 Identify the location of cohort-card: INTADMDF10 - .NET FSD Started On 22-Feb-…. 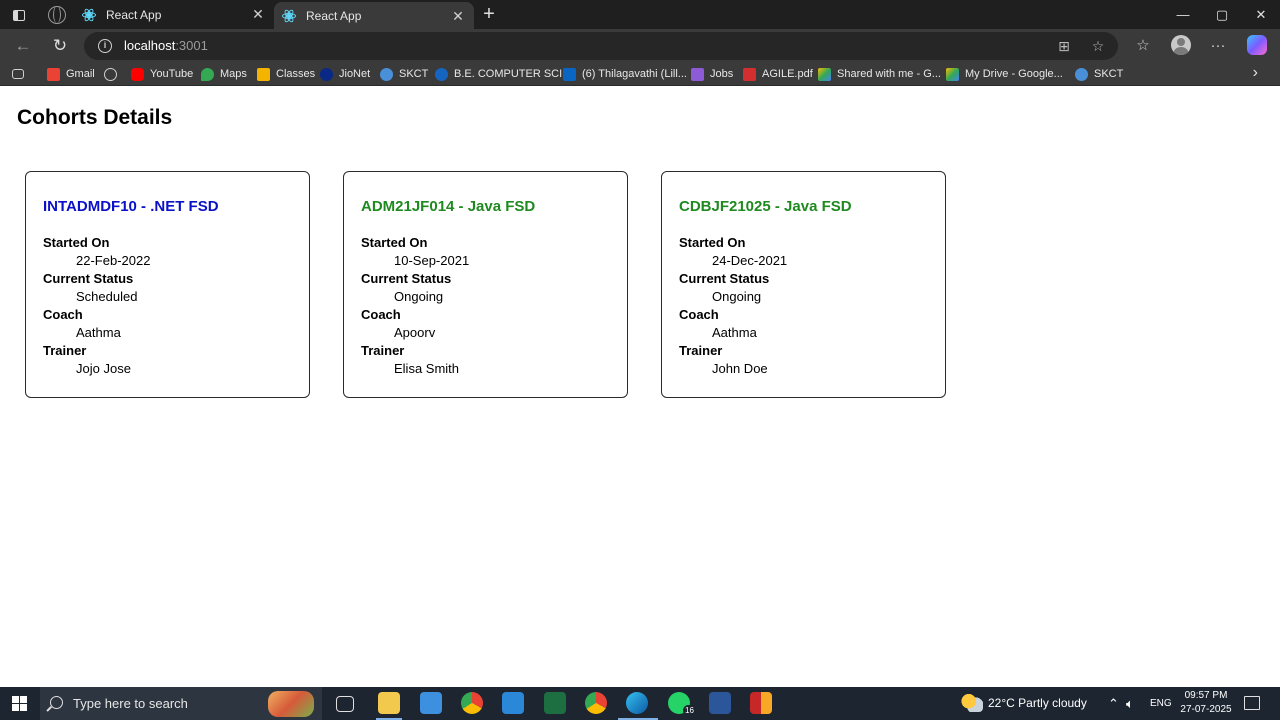
(167, 284).